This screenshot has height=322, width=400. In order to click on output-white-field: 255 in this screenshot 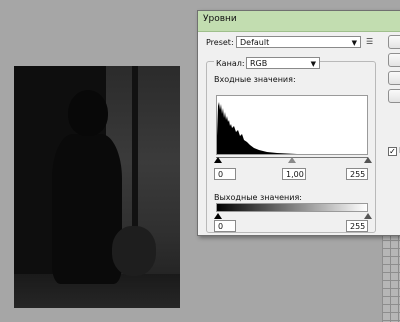, I will do `click(357, 226)`.